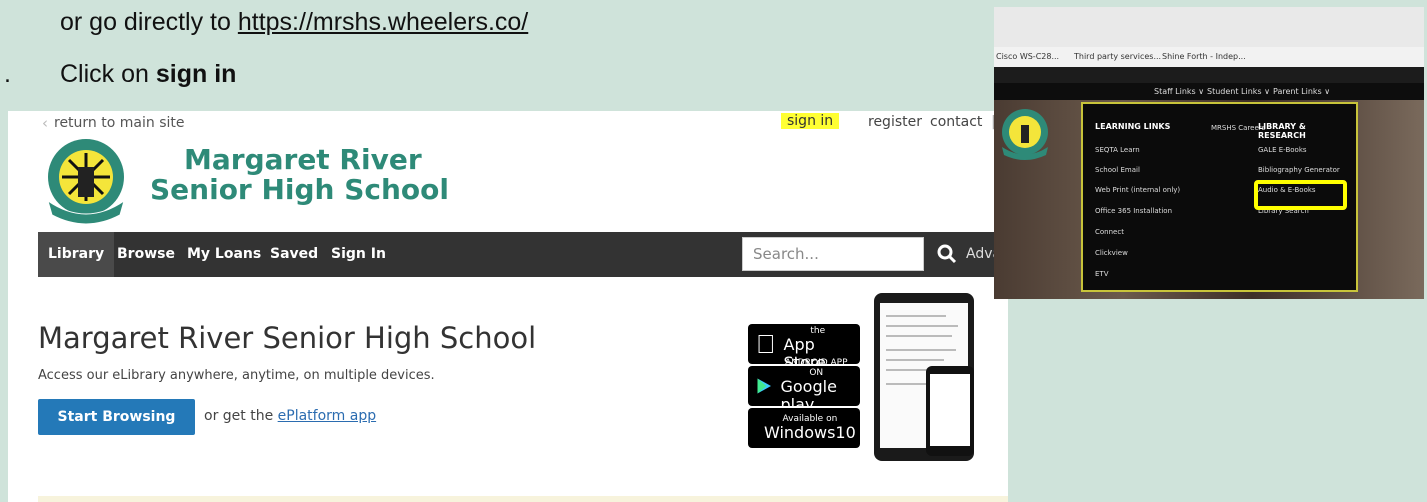 The height and width of the screenshot is (502, 1427). I want to click on nav-saved: Saved, so click(294, 254).